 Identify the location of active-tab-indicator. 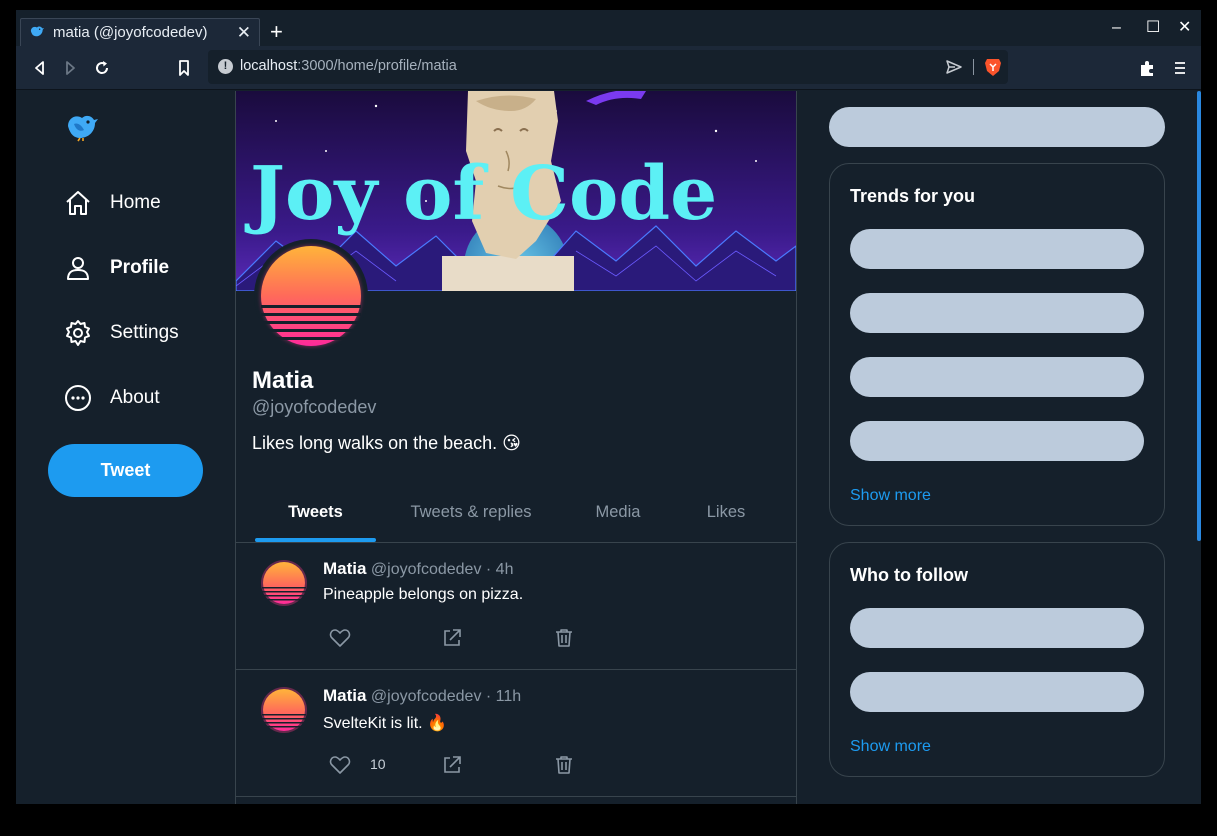
(315, 540).